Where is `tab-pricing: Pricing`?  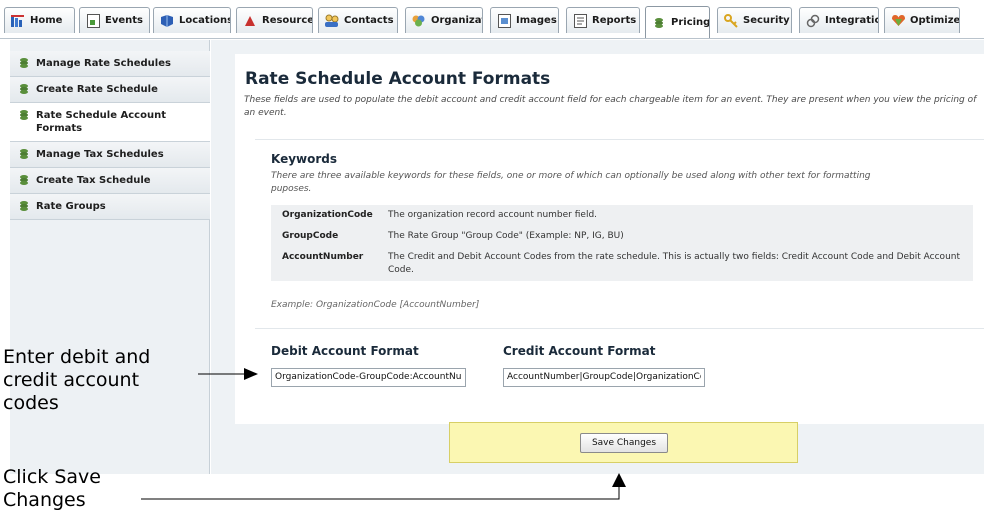
tab-pricing: Pricing is located at coordinates (677, 22).